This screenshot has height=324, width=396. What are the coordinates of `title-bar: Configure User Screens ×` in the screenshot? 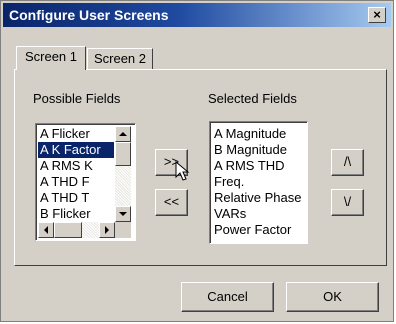 It's located at (197, 15).